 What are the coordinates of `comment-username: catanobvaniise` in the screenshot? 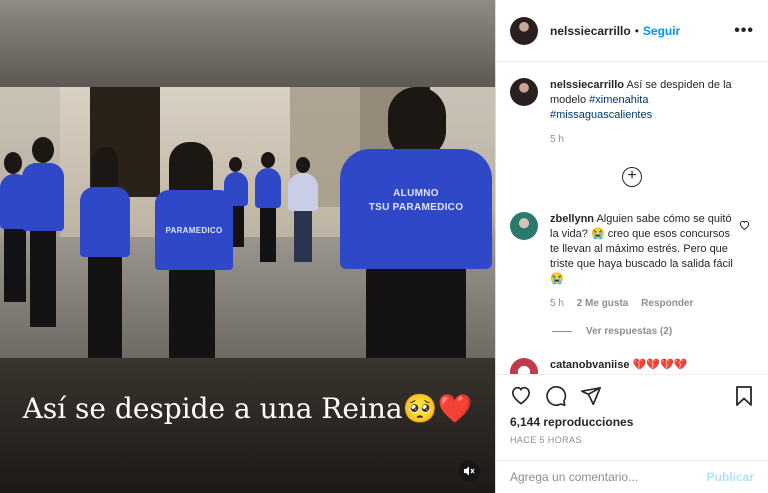 It's located at (589, 365).